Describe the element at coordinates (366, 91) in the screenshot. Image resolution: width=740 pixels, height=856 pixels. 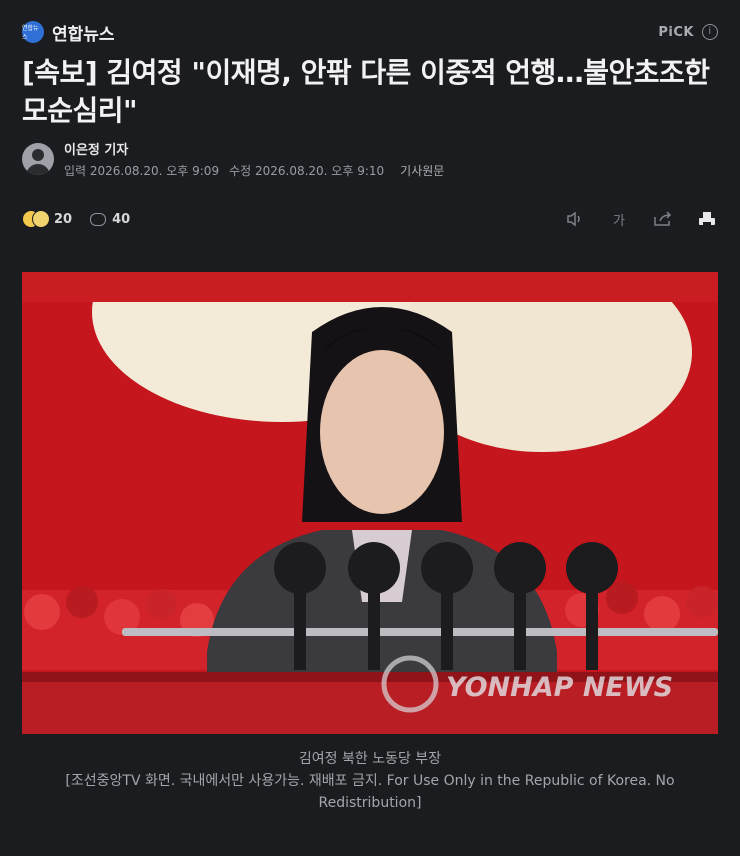
I see `article-headline: [속보] 김여정 "이재명, 안팎 다른 이중적 언행…불안초조한 모순심리"` at that location.